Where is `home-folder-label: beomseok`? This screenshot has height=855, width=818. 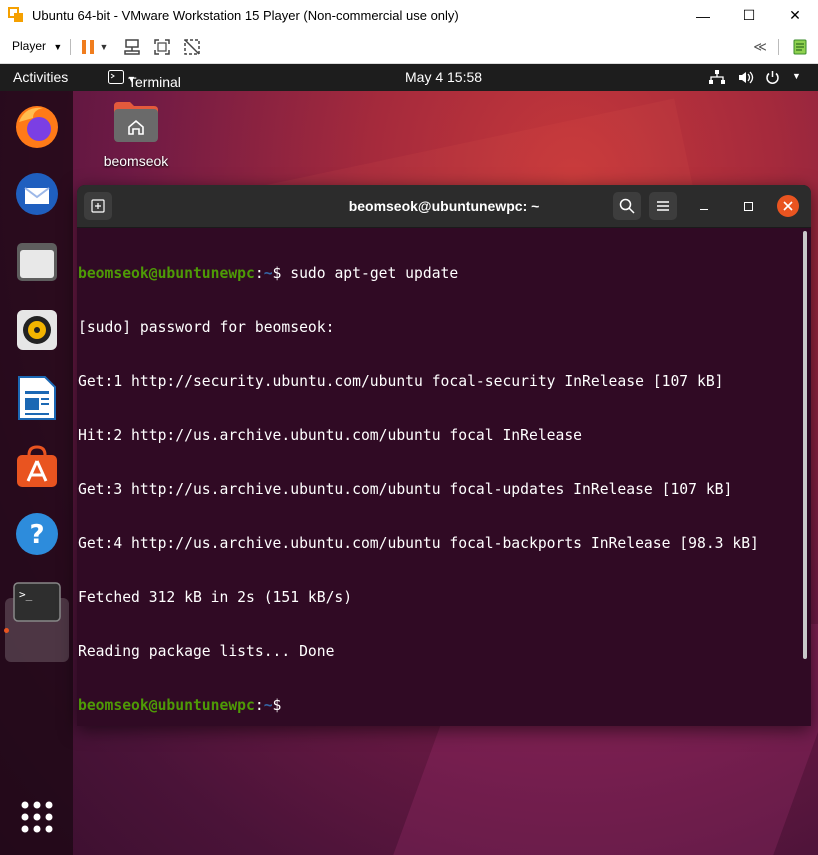
home-folder-label: beomseok is located at coordinates (136, 161).